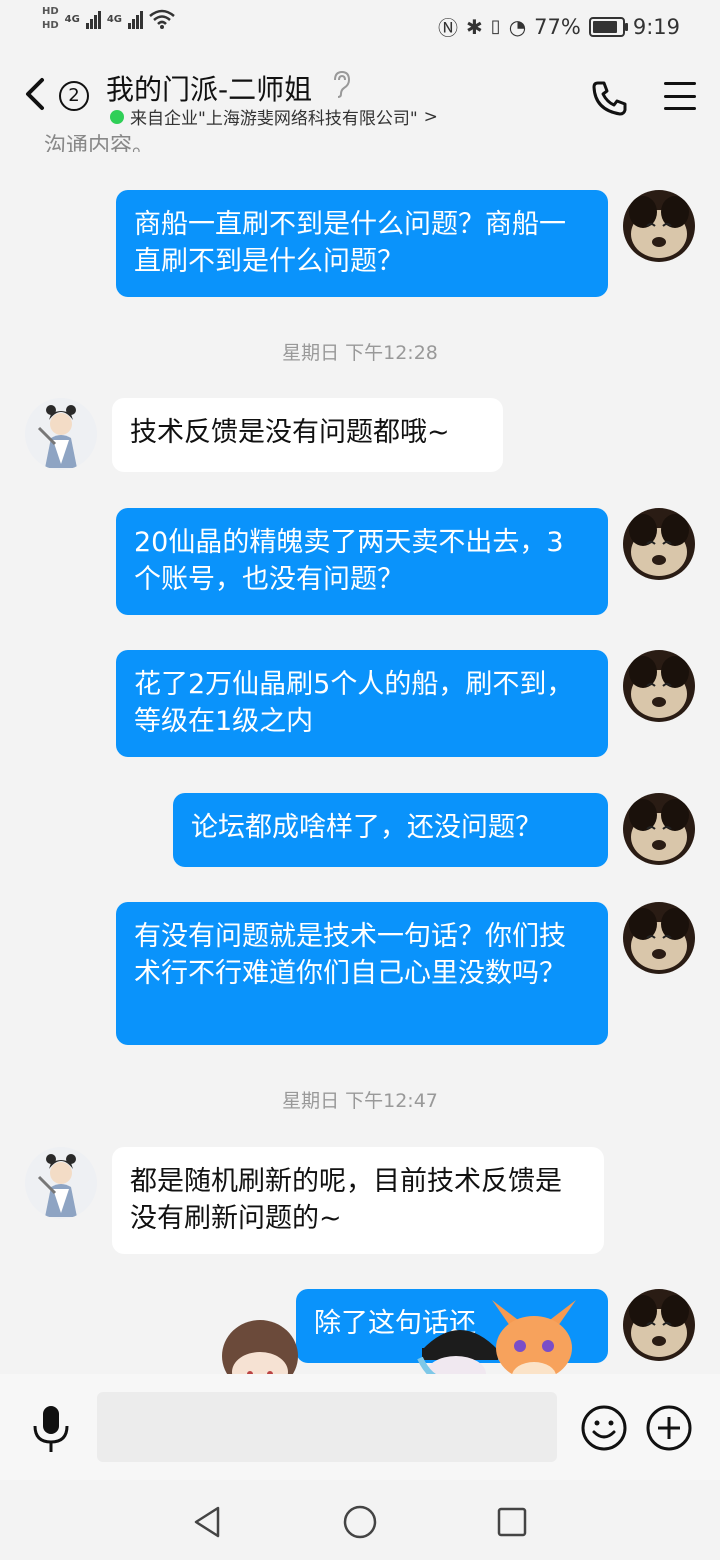 The image size is (720, 1560). I want to click on company-label: 来自企业"上海游斐网络科技有限公司", so click(274, 119).